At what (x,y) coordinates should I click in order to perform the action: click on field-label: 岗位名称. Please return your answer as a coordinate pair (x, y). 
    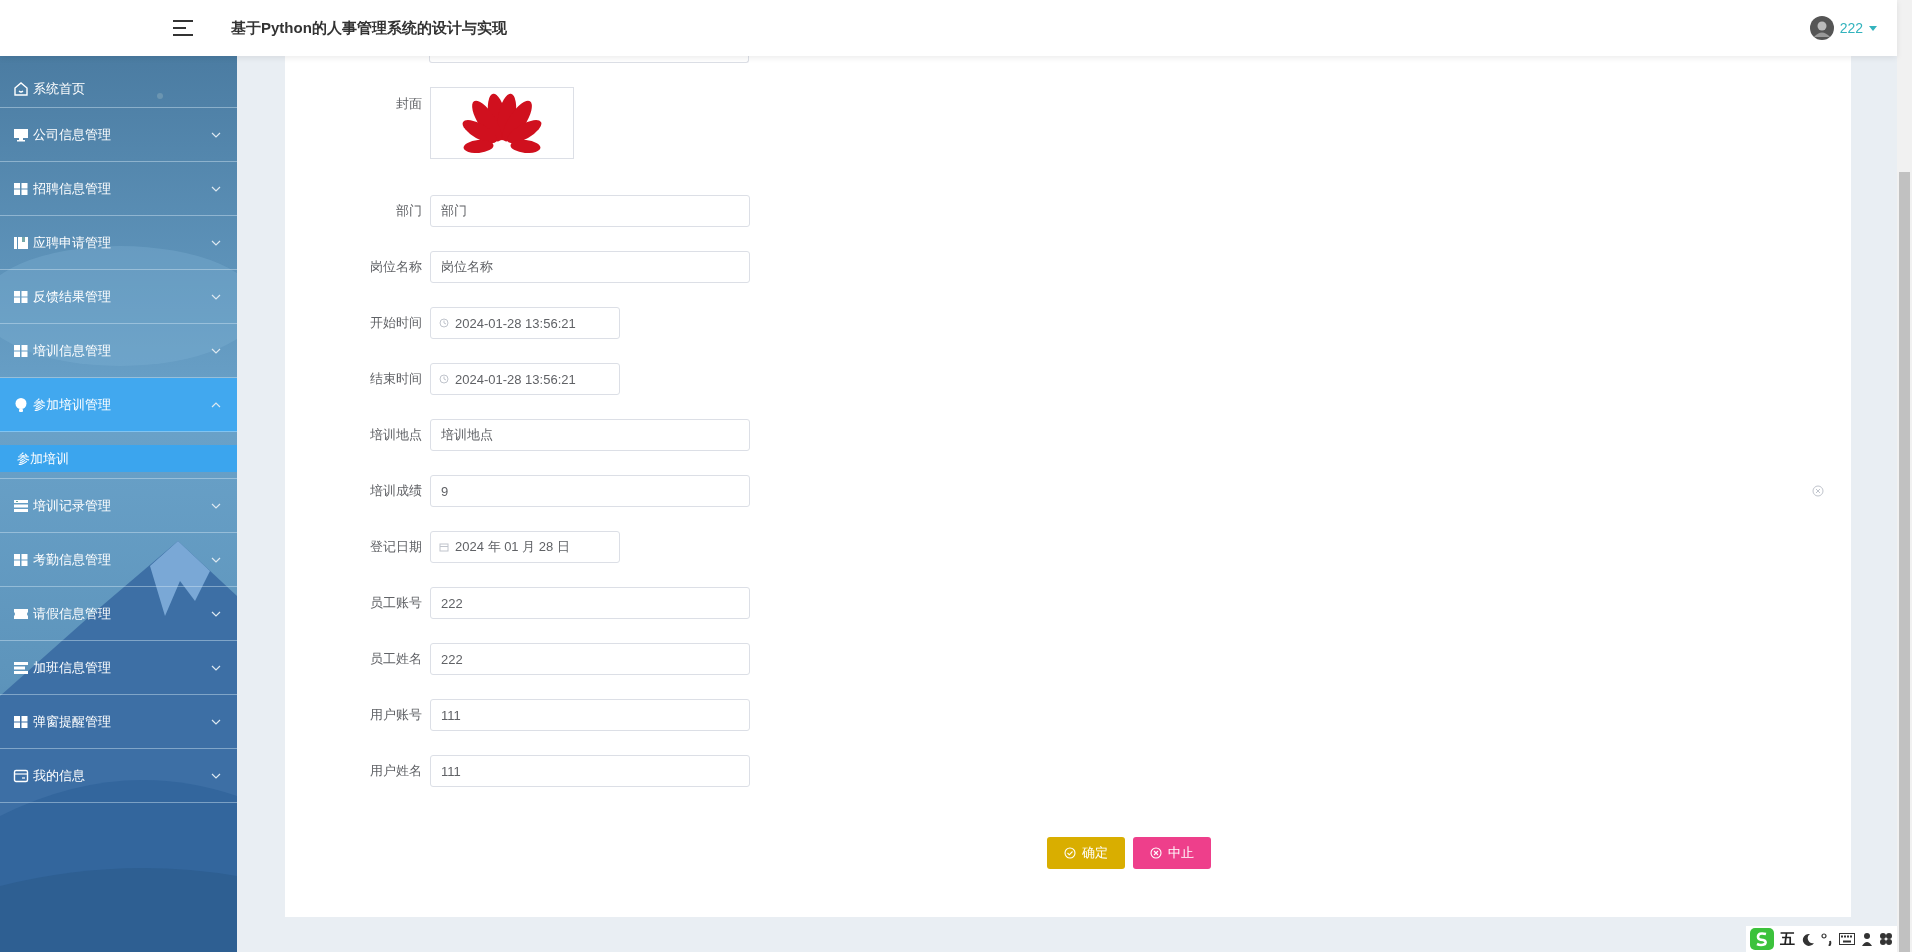
    Looking at the image, I should click on (396, 267).